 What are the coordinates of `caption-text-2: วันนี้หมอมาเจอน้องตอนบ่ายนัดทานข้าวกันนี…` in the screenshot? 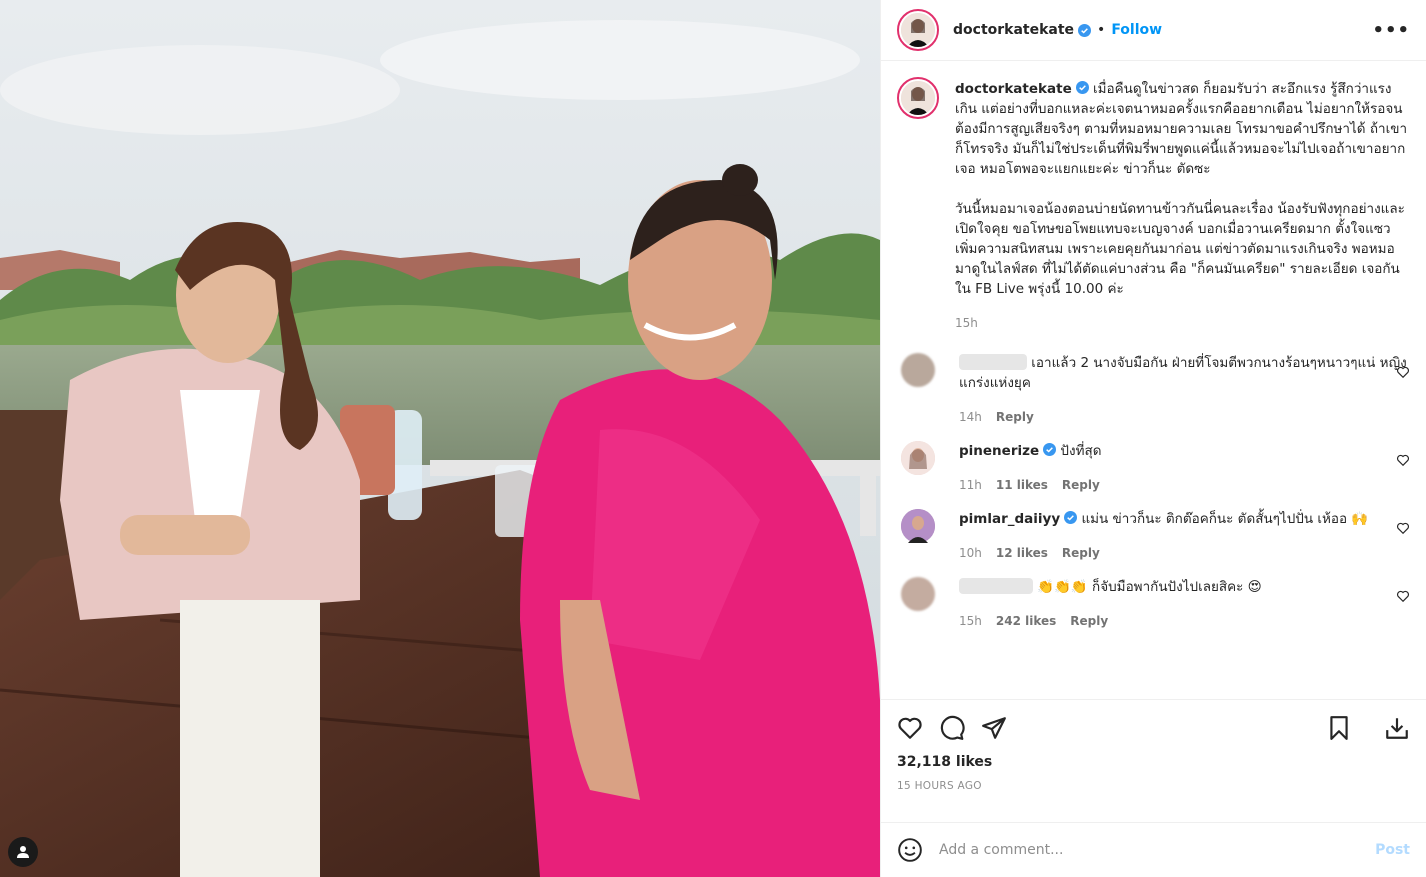 It's located at (1180, 249).